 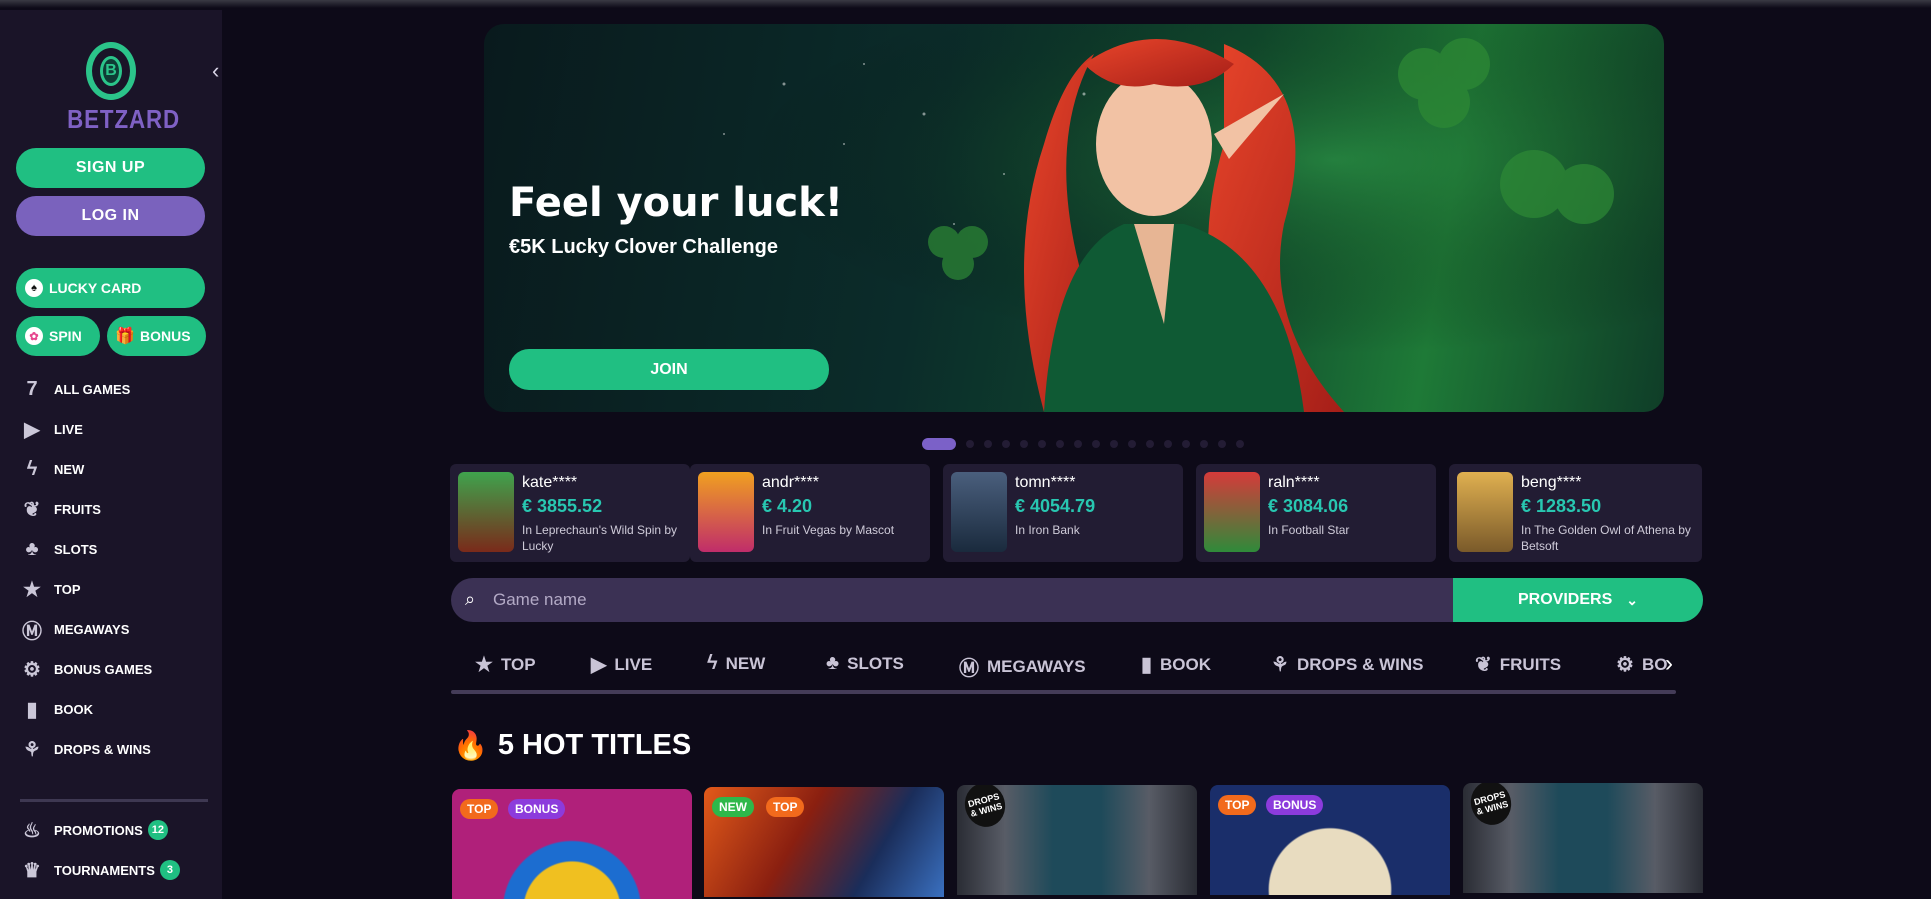 What do you see at coordinates (1565, 599) in the screenshot?
I see `providers-label: PROVIDERS` at bounding box center [1565, 599].